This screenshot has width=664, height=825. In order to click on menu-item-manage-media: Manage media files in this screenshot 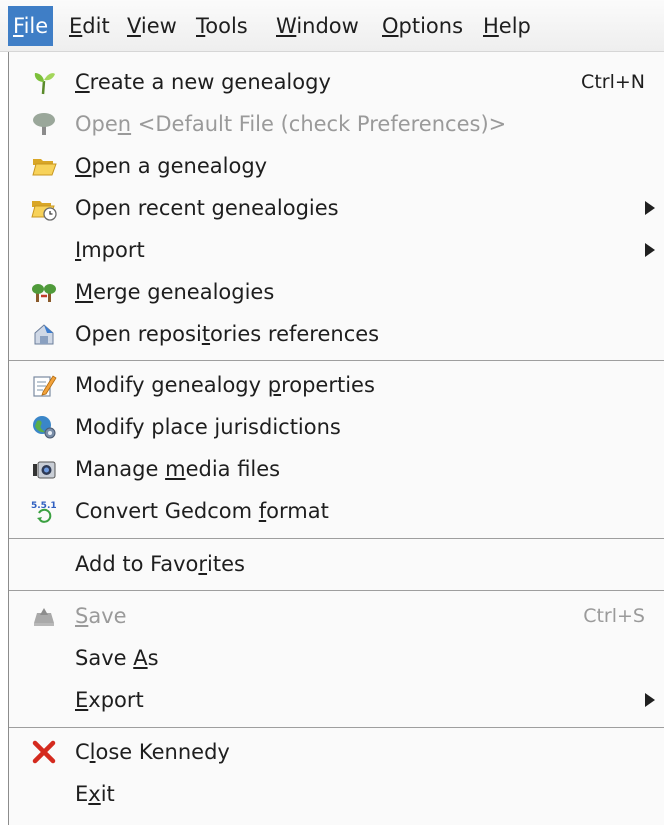, I will do `click(336, 469)`.